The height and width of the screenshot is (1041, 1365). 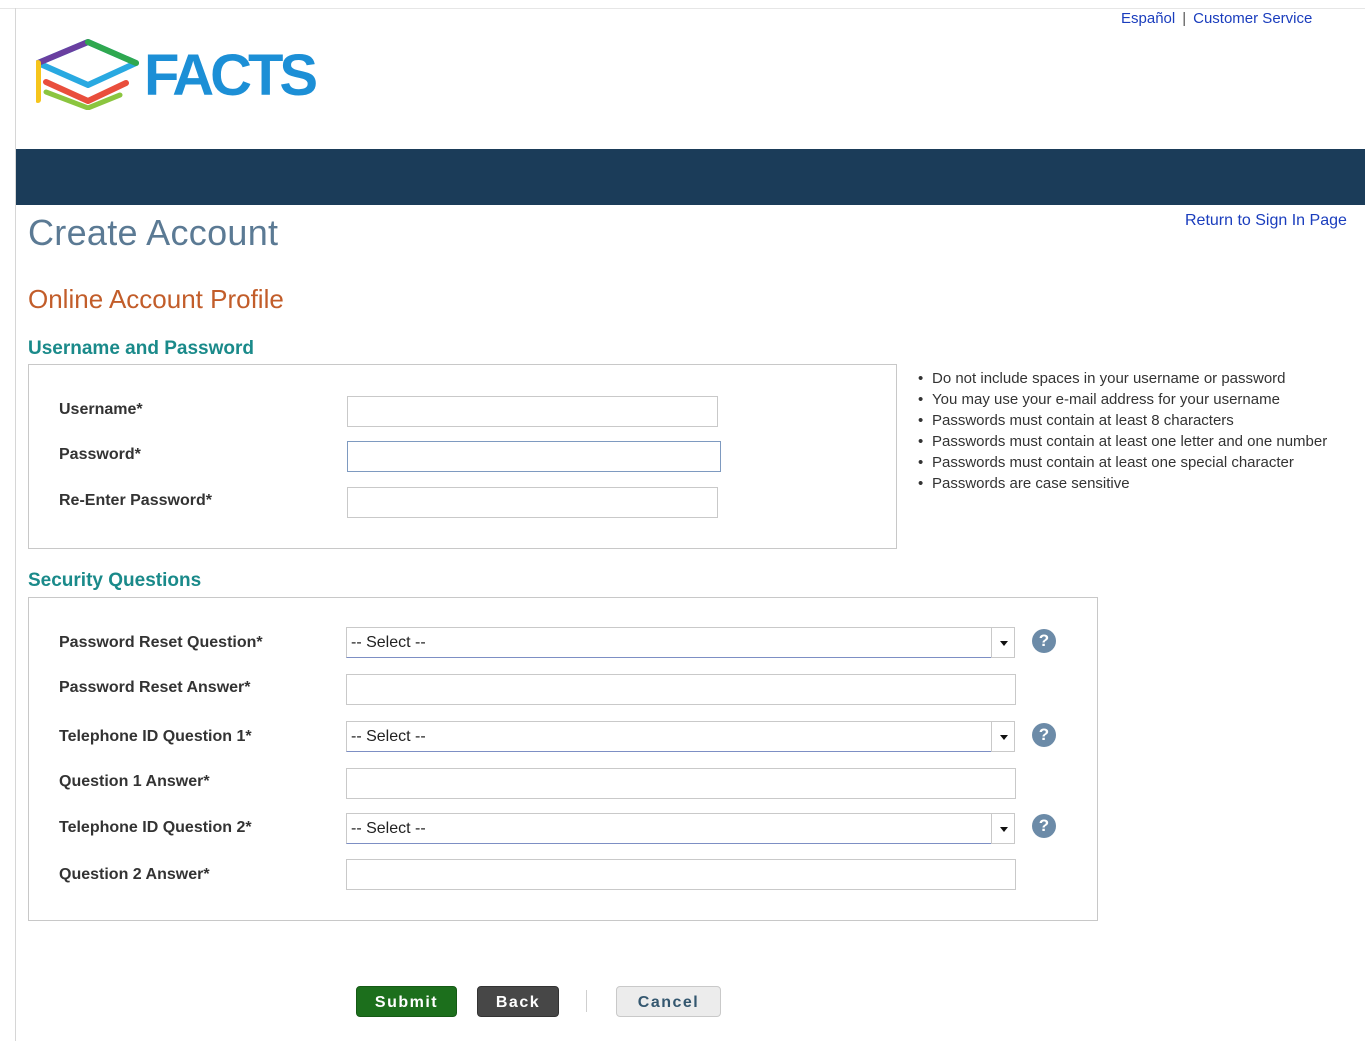 I want to click on logo-text: FACTS, so click(x=230, y=75).